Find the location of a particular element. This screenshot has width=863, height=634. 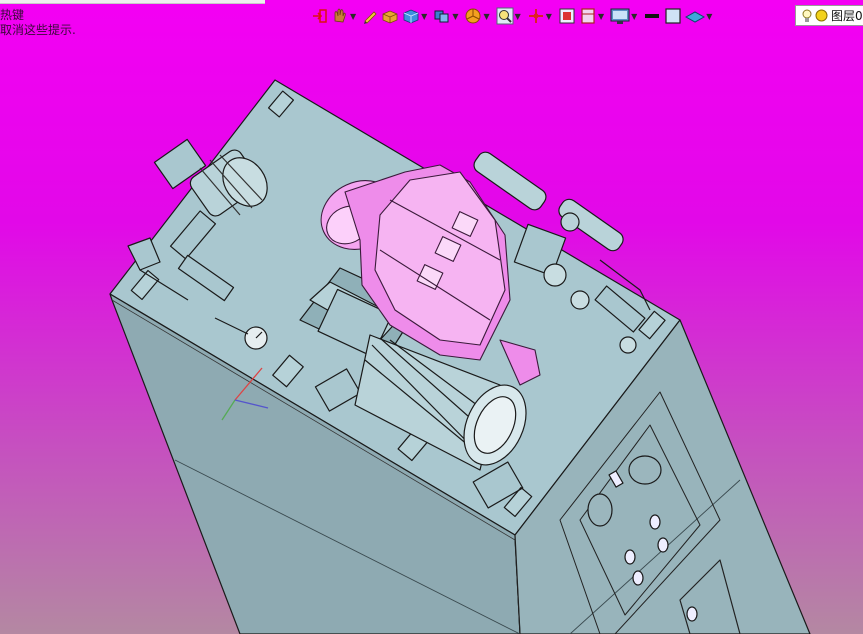

axis-cross-icon is located at coordinates (535, 16).